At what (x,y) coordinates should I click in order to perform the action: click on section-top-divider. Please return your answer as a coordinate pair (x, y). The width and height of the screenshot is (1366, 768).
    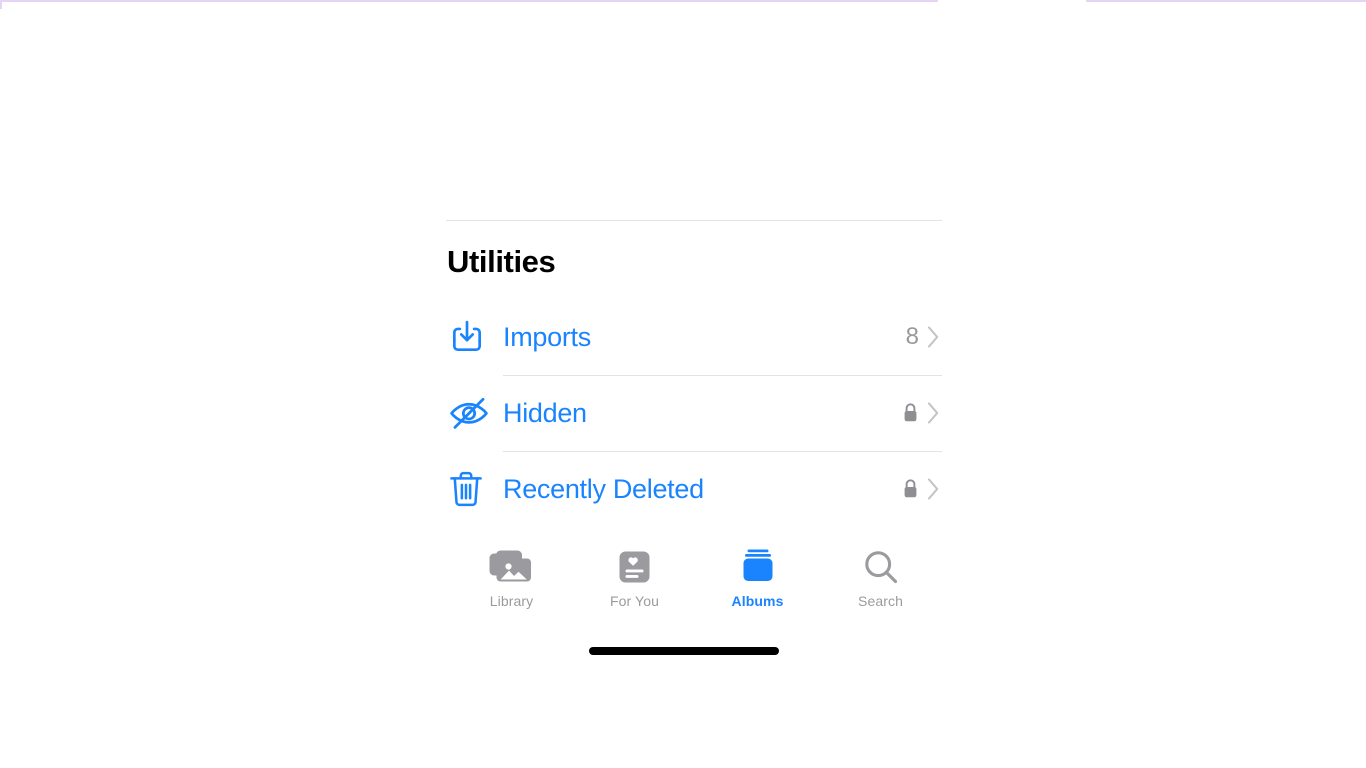
    Looking at the image, I should click on (694, 220).